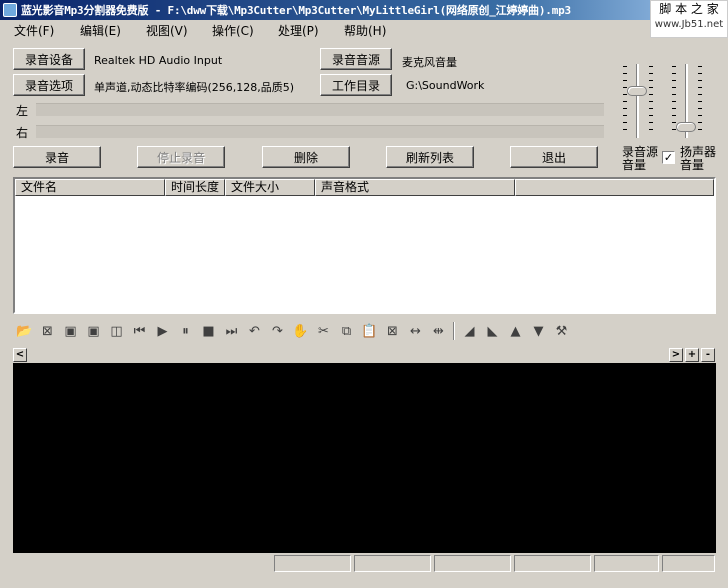 This screenshot has height=588, width=728. What do you see at coordinates (300, 331) in the screenshot?
I see `hand-icon: ✋` at bounding box center [300, 331].